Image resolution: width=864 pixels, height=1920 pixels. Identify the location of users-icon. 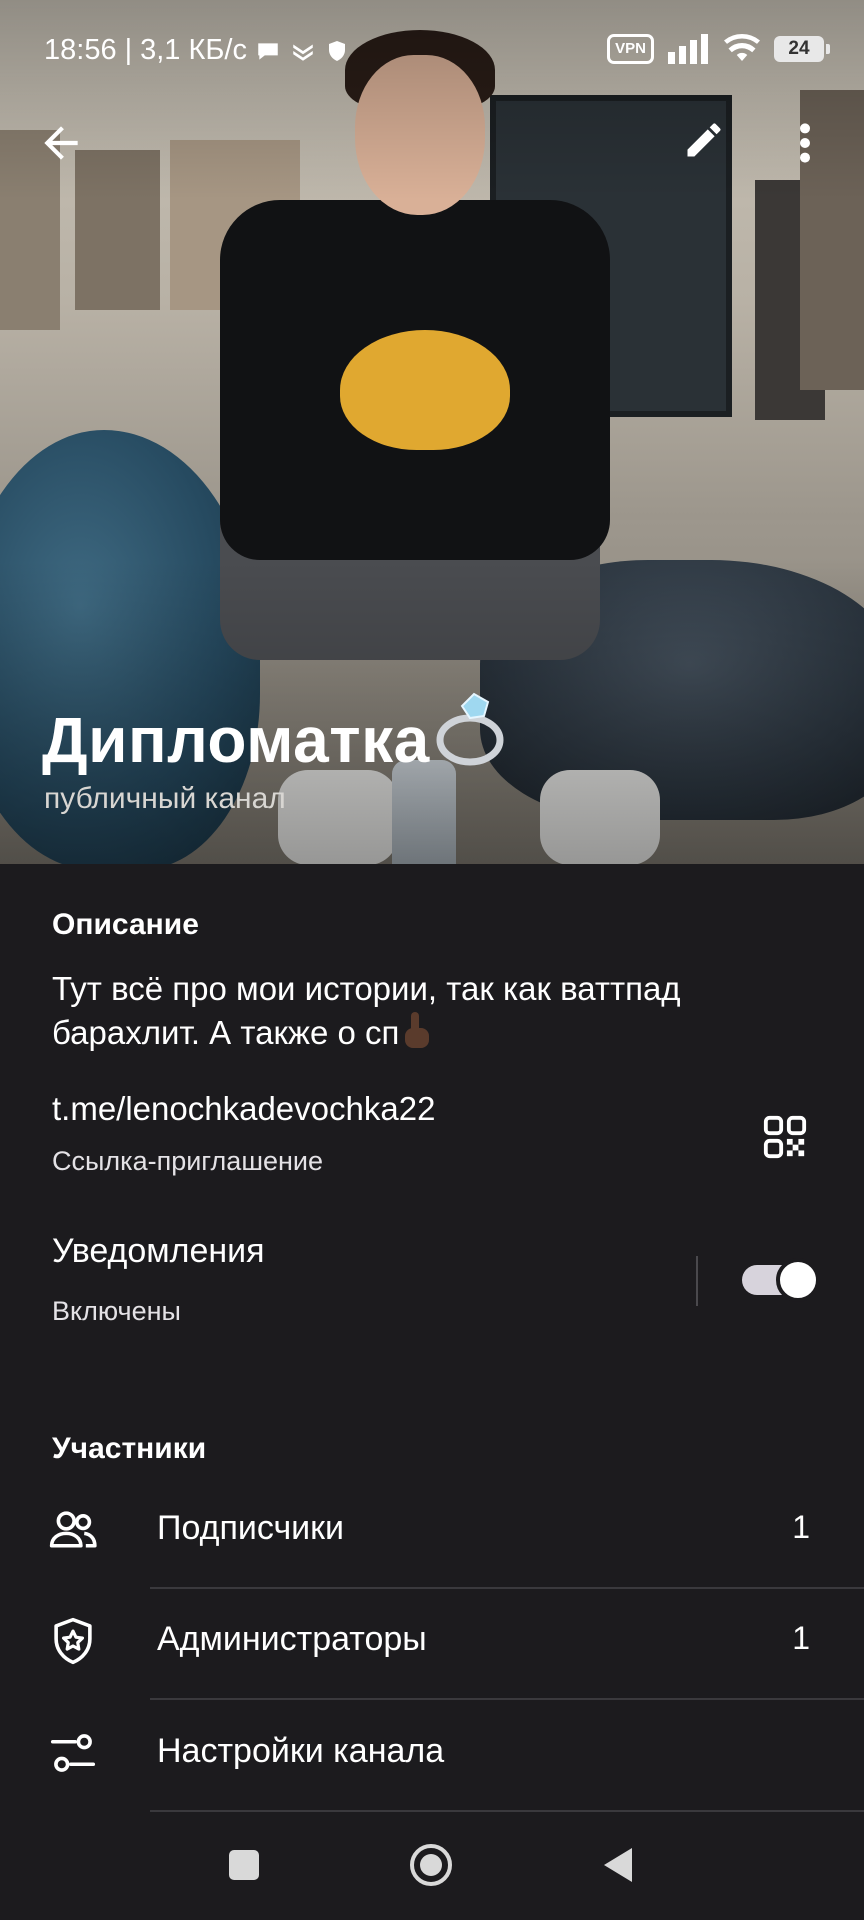
(73, 1529).